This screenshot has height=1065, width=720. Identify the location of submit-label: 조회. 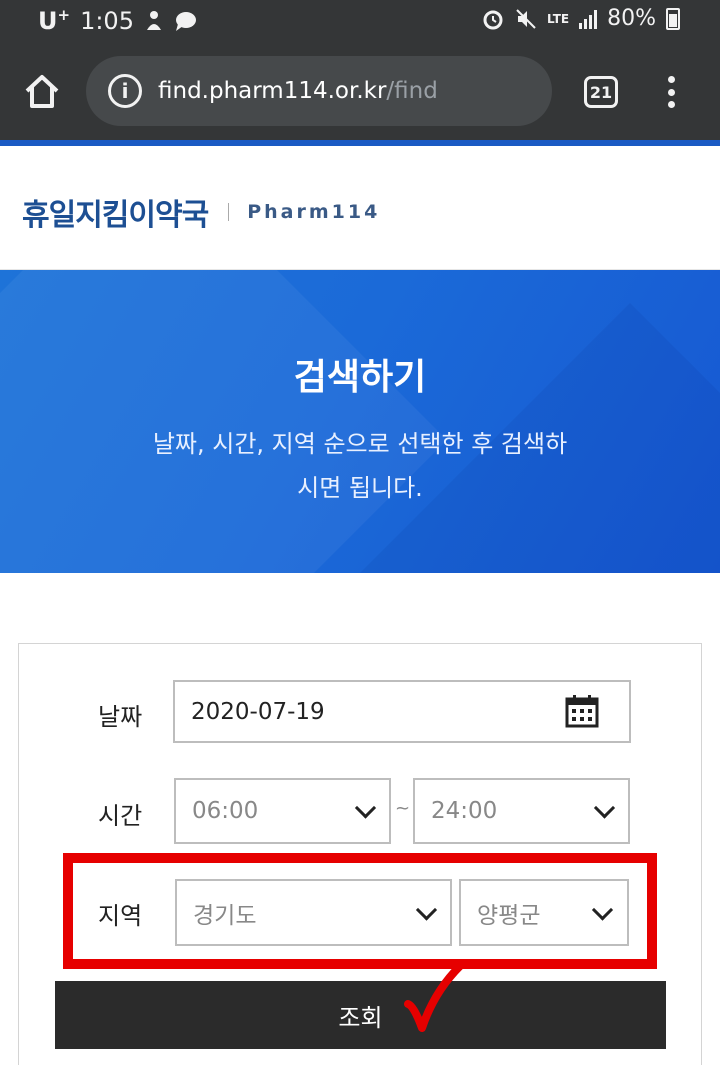
(360, 1017).